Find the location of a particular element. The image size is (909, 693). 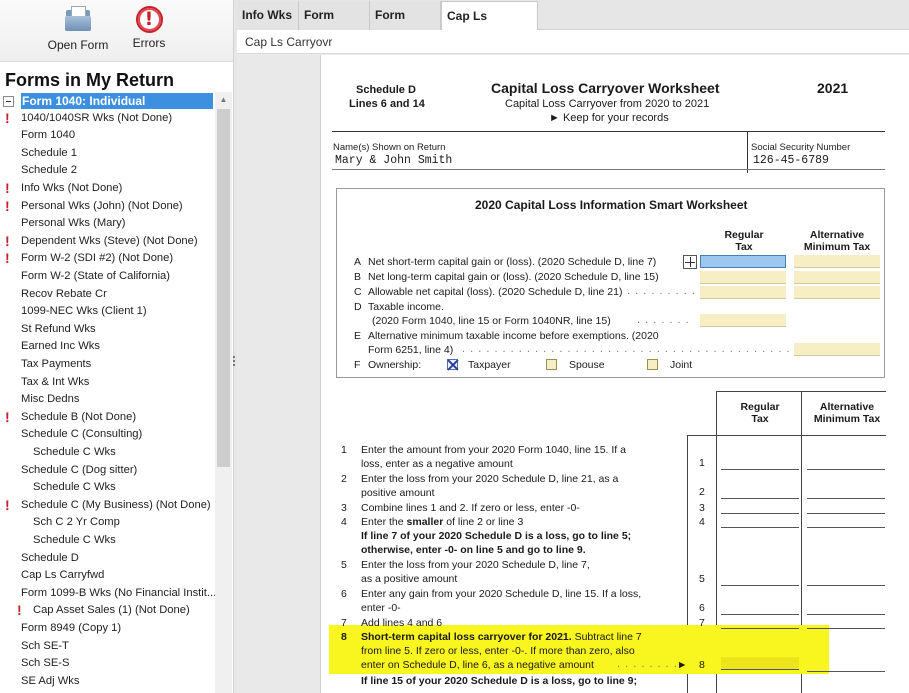

name-label: Name(s) Shown on Return is located at coordinates (389, 147).